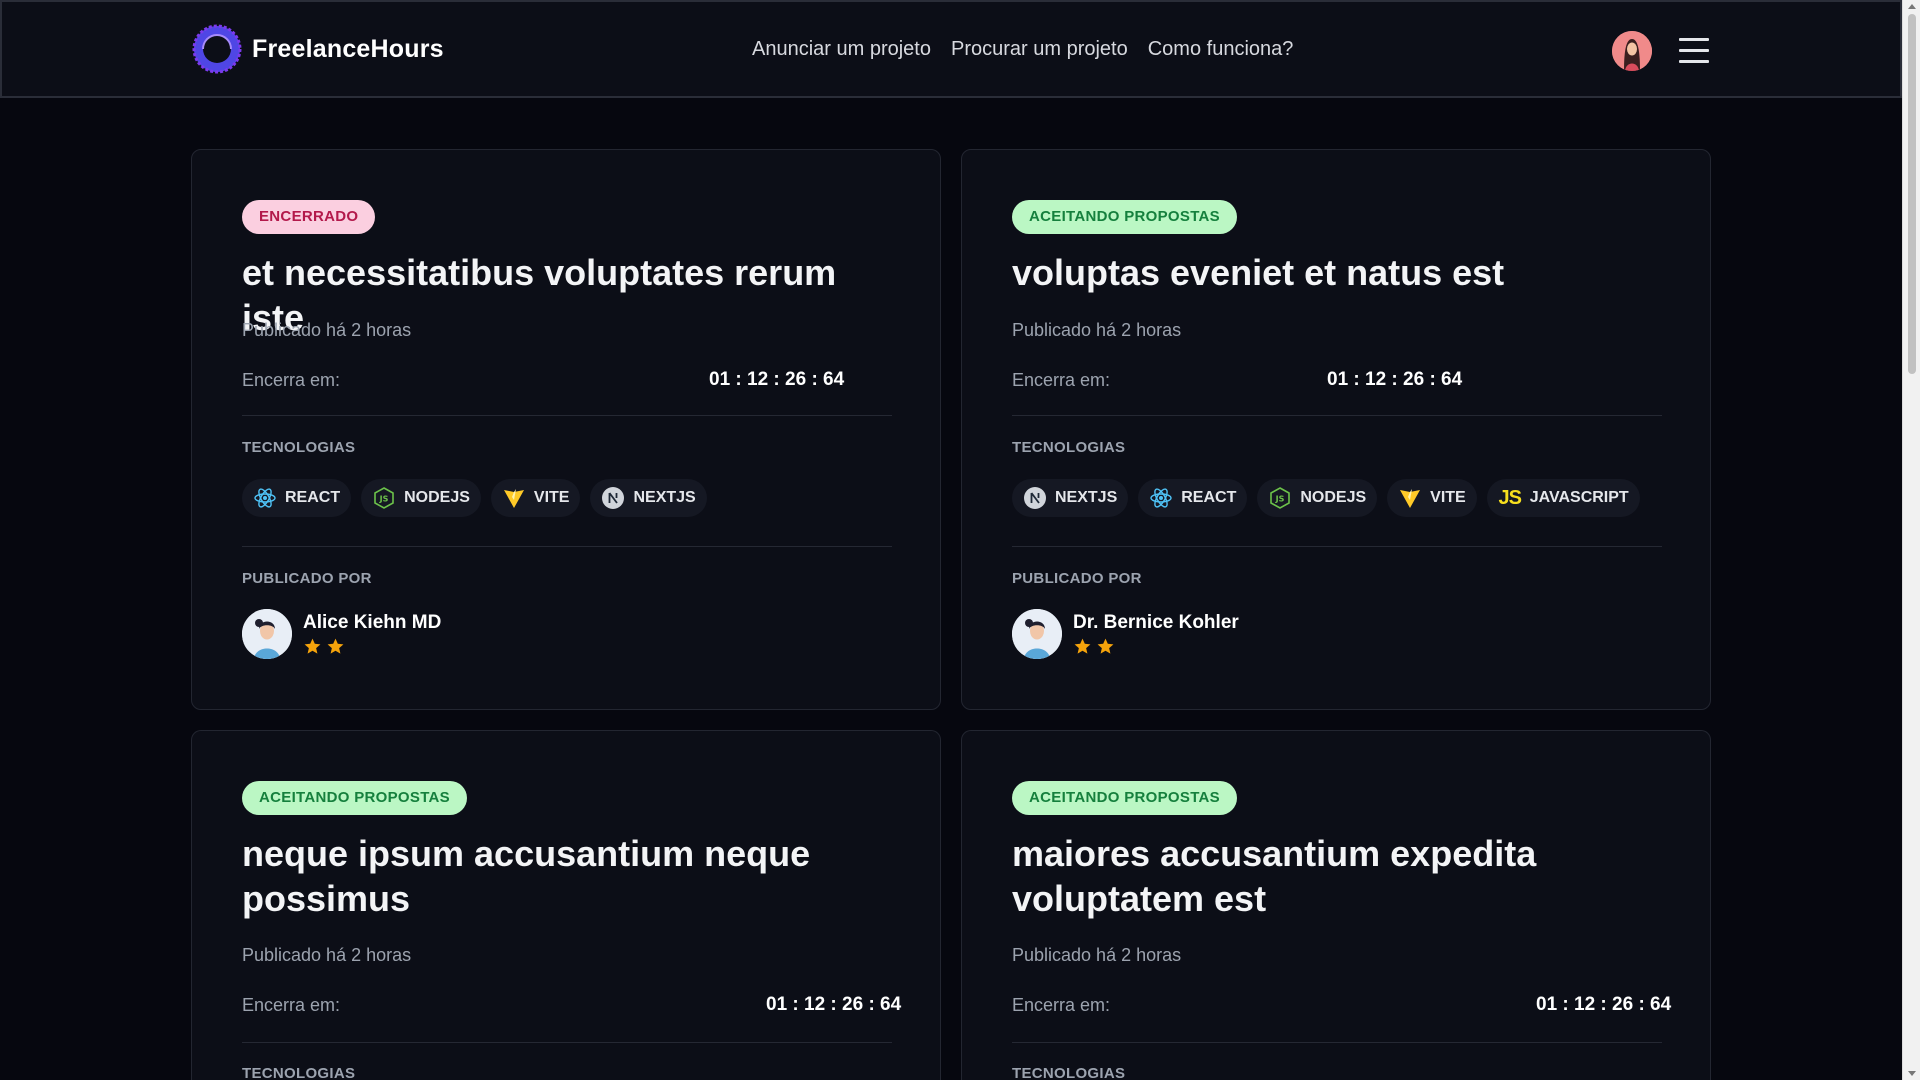  Describe the element at coordinates (1579, 497) in the screenshot. I see `tech-label: JAVASCRIPT` at that location.